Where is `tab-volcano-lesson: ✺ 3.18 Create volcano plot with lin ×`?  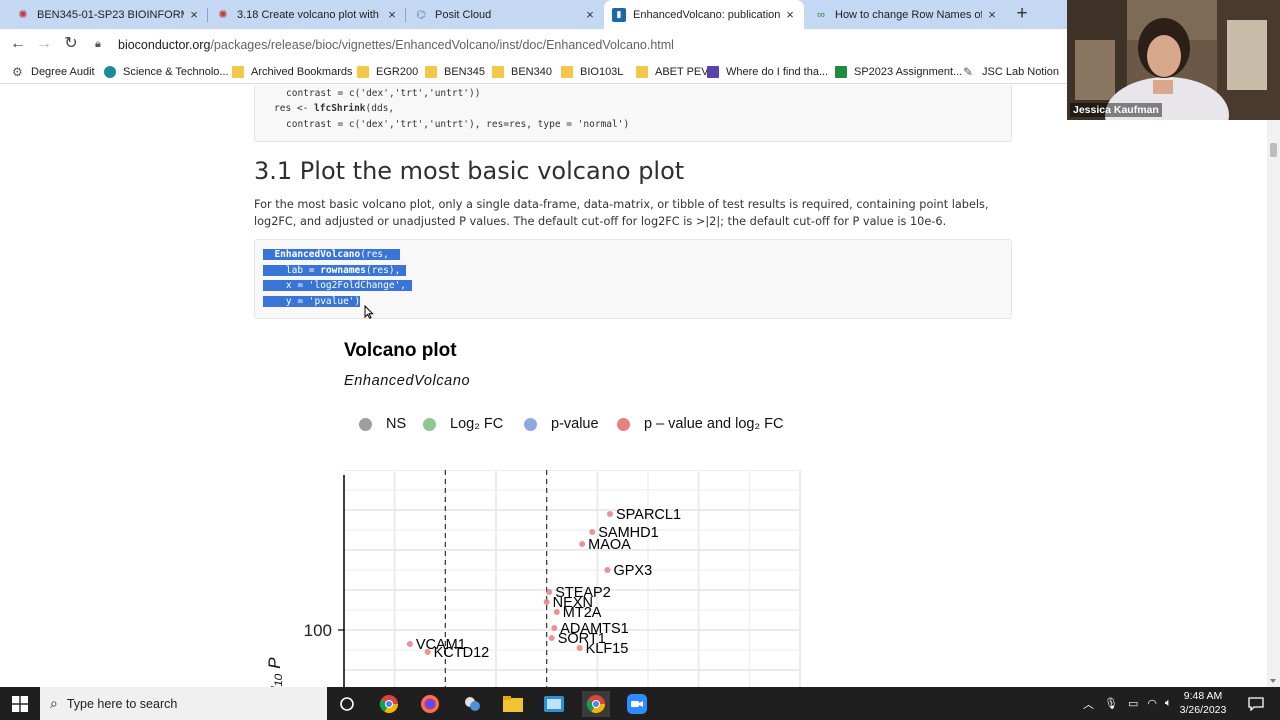 tab-volcano-lesson: ✺ 3.18 Create volcano plot with lin × is located at coordinates (307, 14).